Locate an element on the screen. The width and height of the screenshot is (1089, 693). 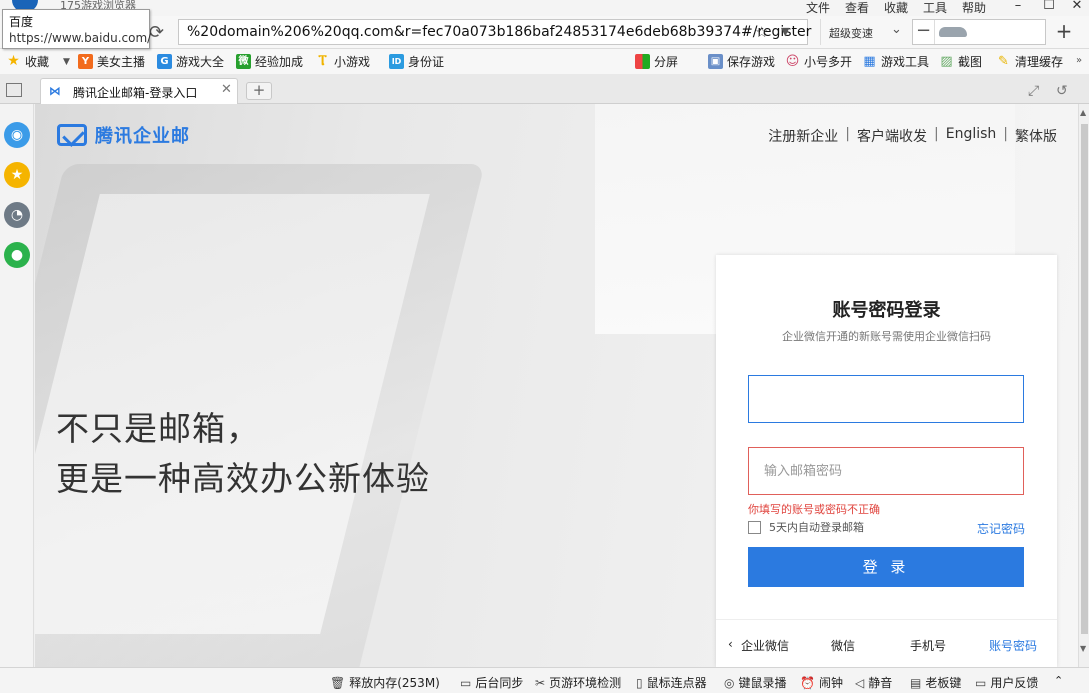
vertical-scrollbar: ▲ ▼ is located at coordinates (1083, 385).